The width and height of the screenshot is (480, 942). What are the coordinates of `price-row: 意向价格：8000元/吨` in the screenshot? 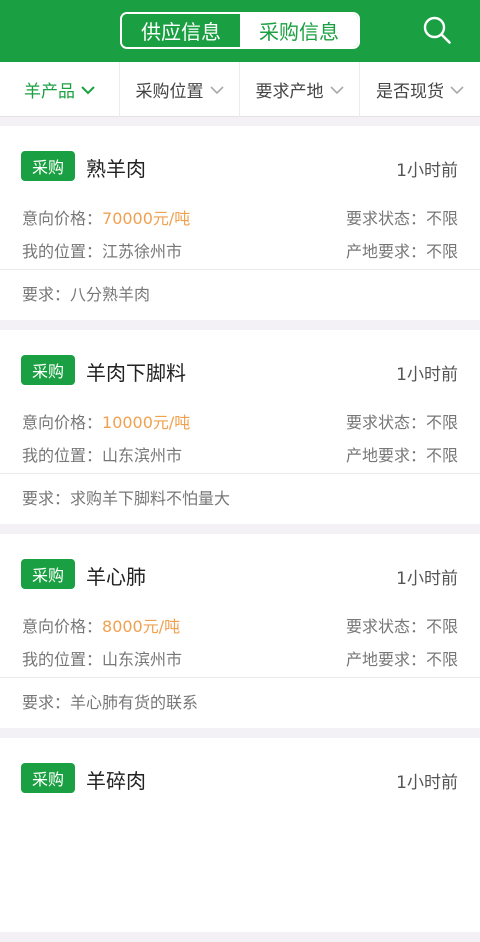 It's located at (101, 625).